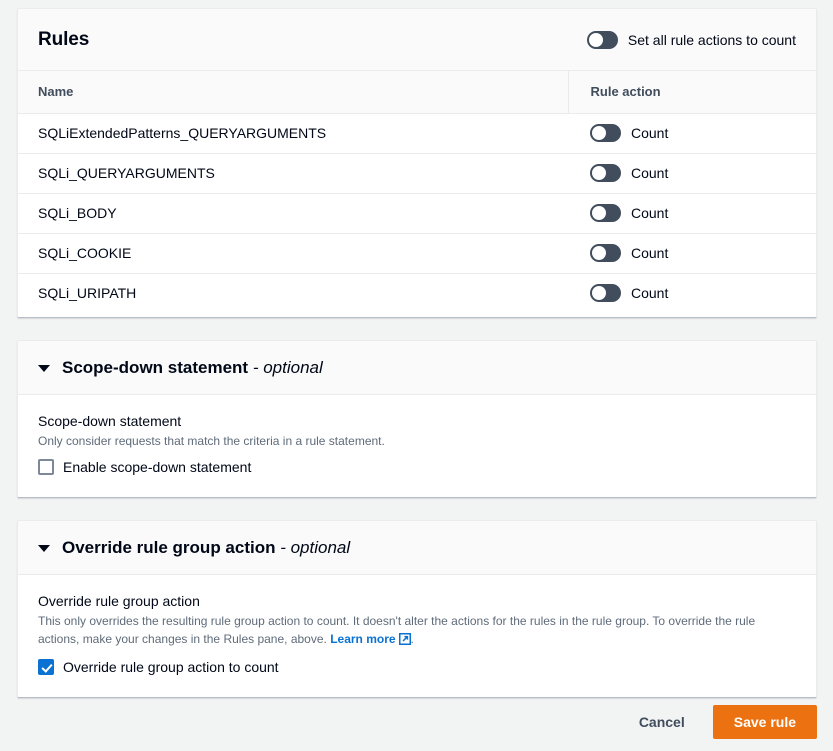 The width and height of the screenshot is (833, 751). I want to click on rule-name-cell: SQLi_QUERYARGUMENTS, so click(293, 173).